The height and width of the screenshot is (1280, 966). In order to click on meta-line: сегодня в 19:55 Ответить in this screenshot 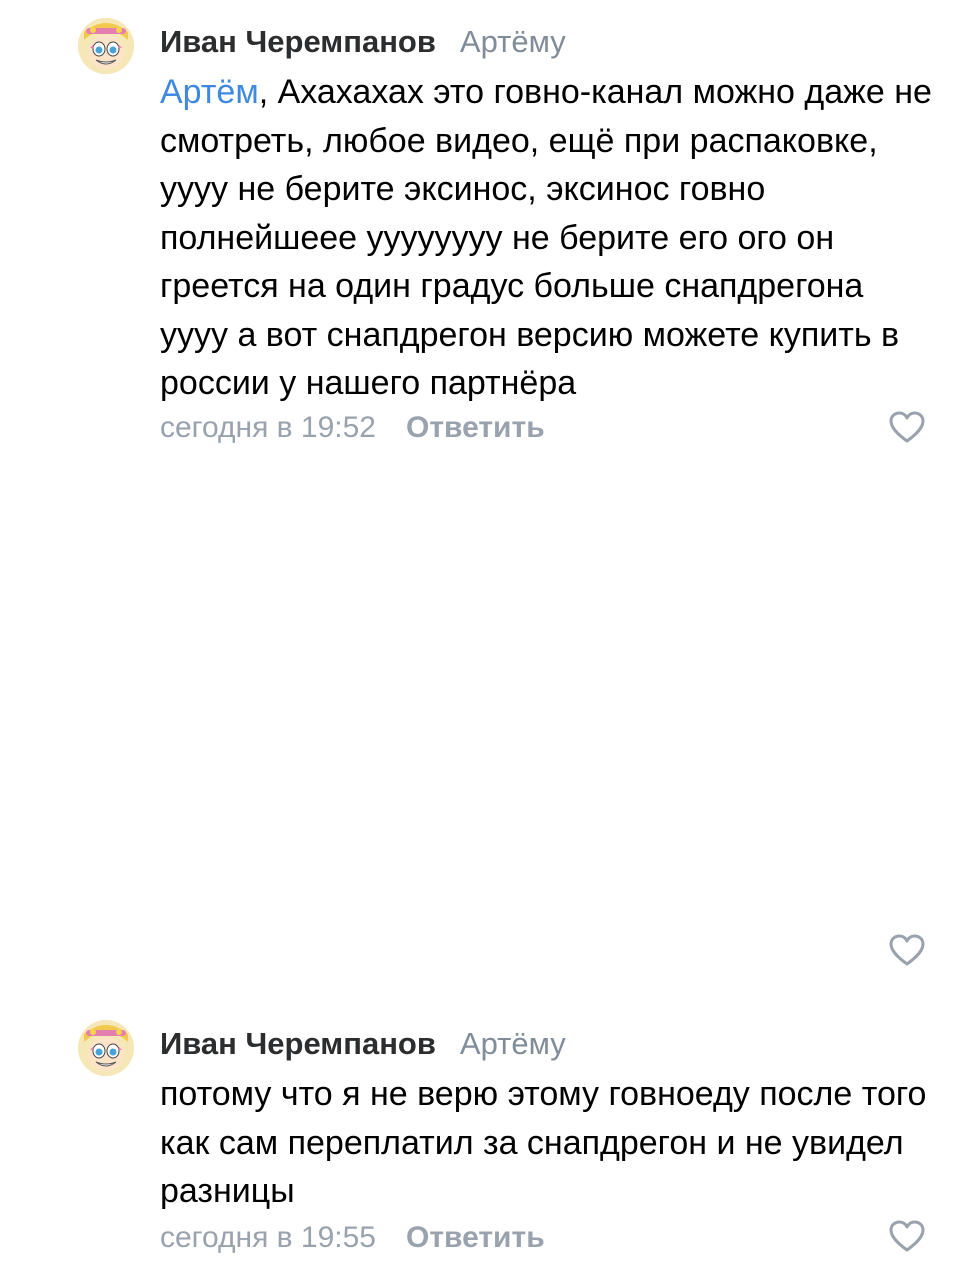, I will do `click(352, 1238)`.